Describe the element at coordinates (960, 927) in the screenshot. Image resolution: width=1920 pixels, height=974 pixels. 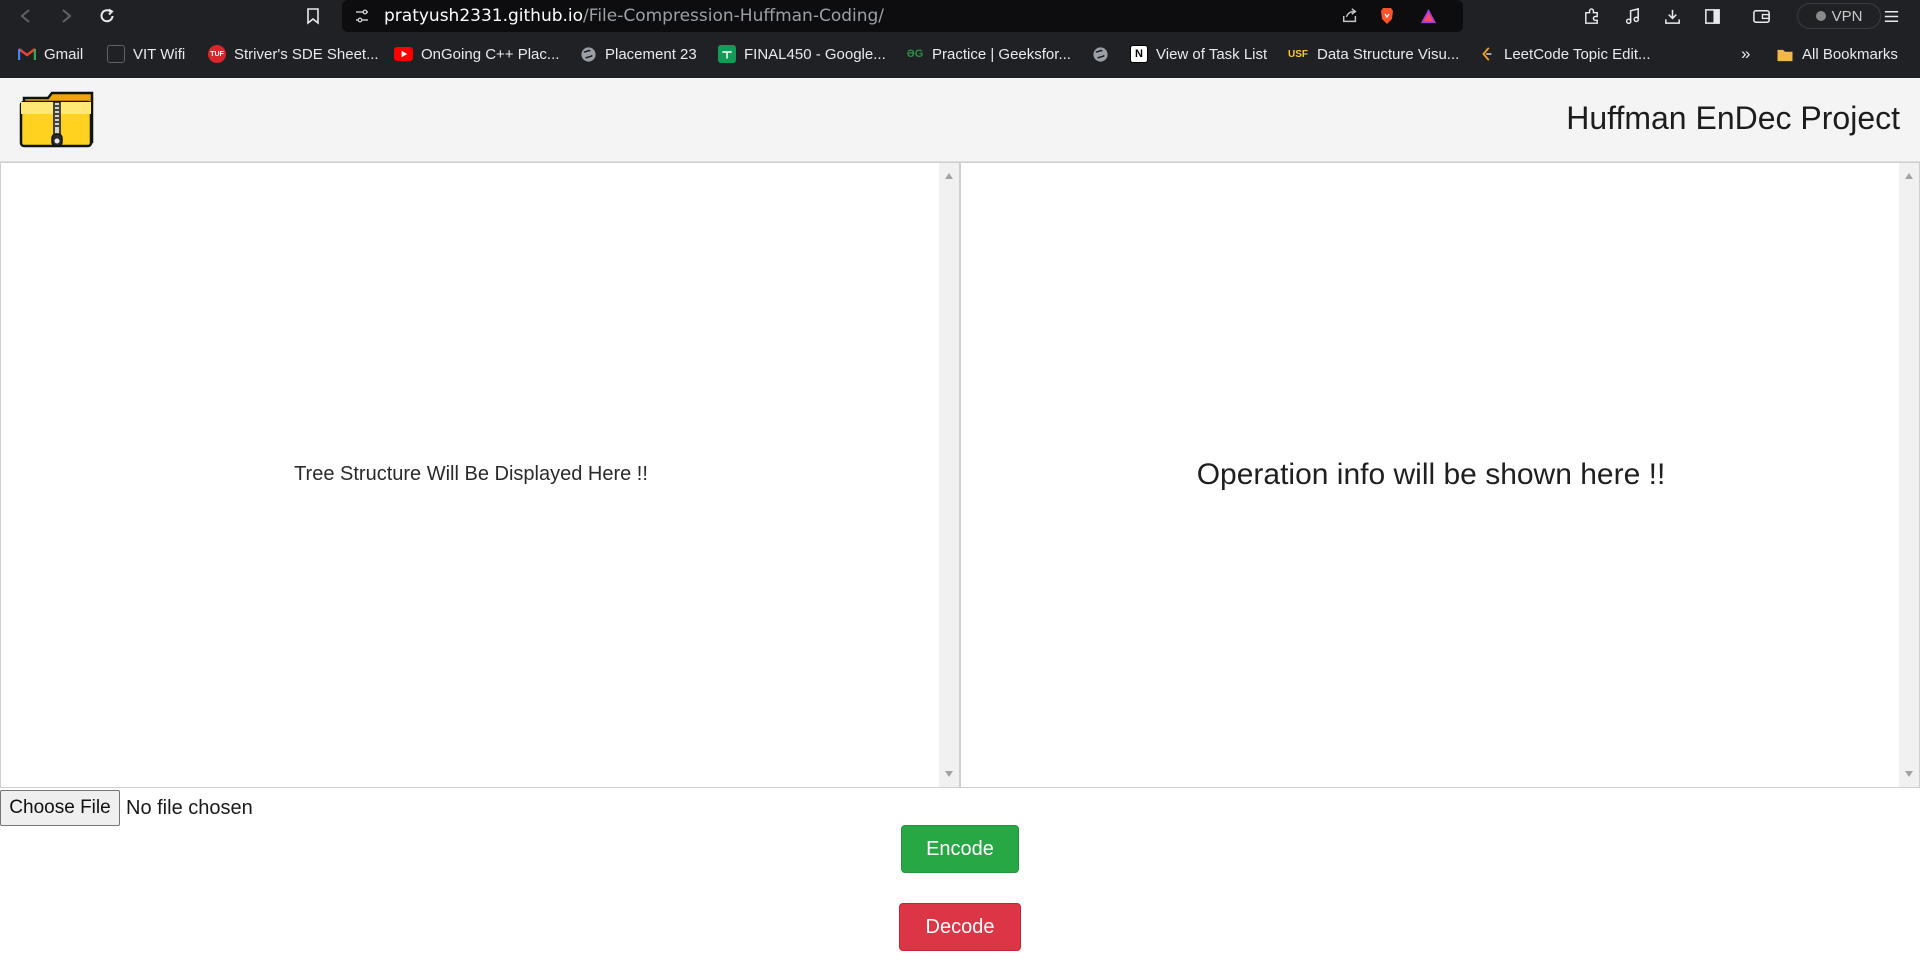
I see `decode-button: Decode` at that location.